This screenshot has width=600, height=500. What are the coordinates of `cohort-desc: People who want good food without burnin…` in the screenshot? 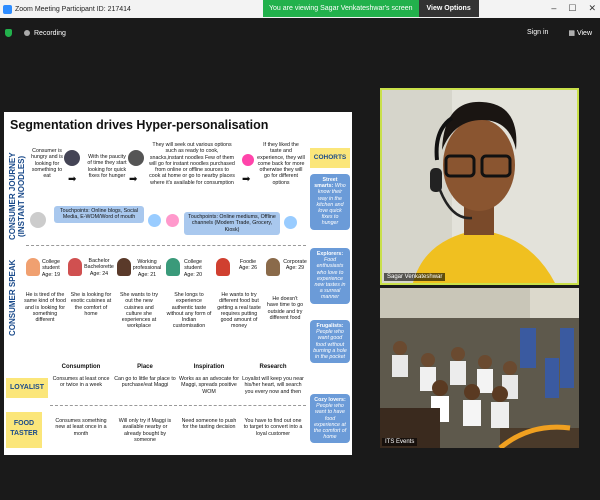 It's located at (330, 345).